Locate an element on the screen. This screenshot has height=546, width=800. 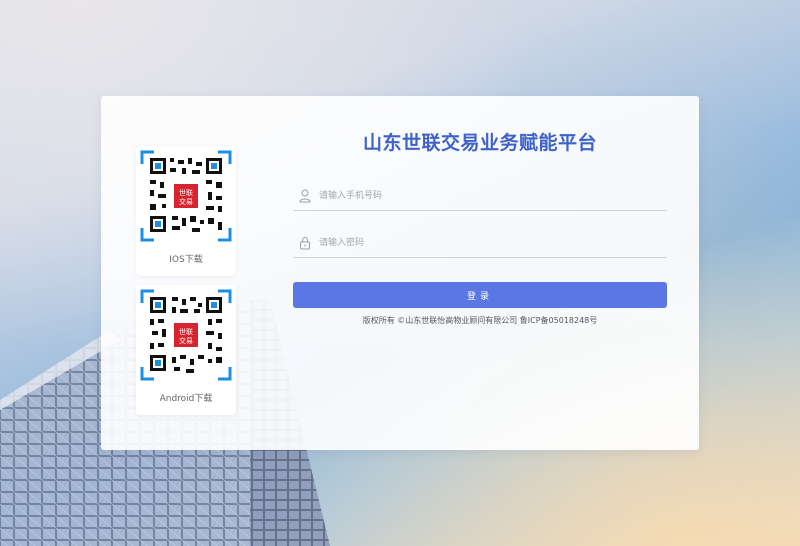
android-download-label: Android下载 is located at coordinates (186, 399).